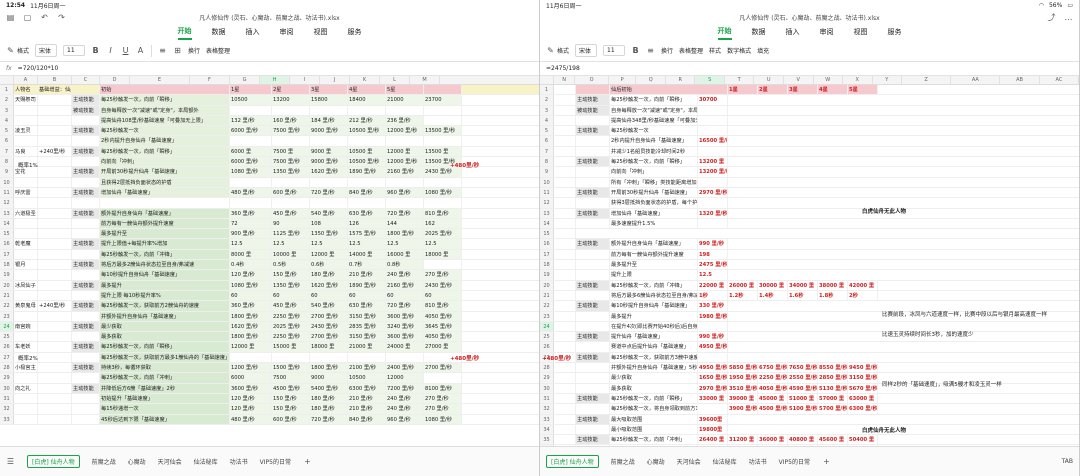  Describe the element at coordinates (809, 69) in the screenshot. I see `formula-bar: =2475/198` at that location.